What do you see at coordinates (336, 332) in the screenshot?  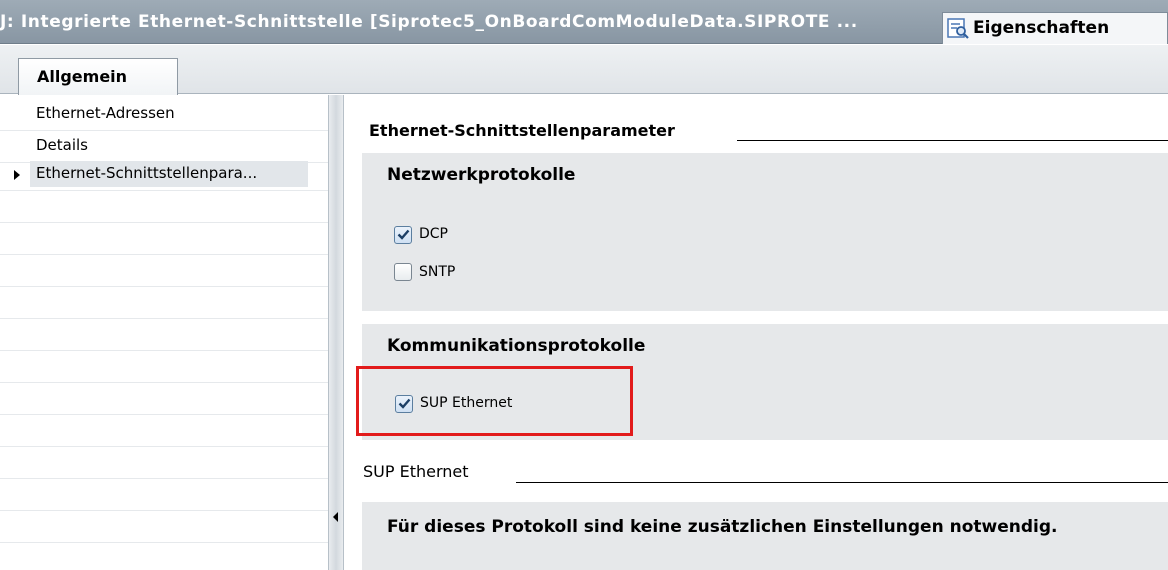 I see `panel-splitter` at bounding box center [336, 332].